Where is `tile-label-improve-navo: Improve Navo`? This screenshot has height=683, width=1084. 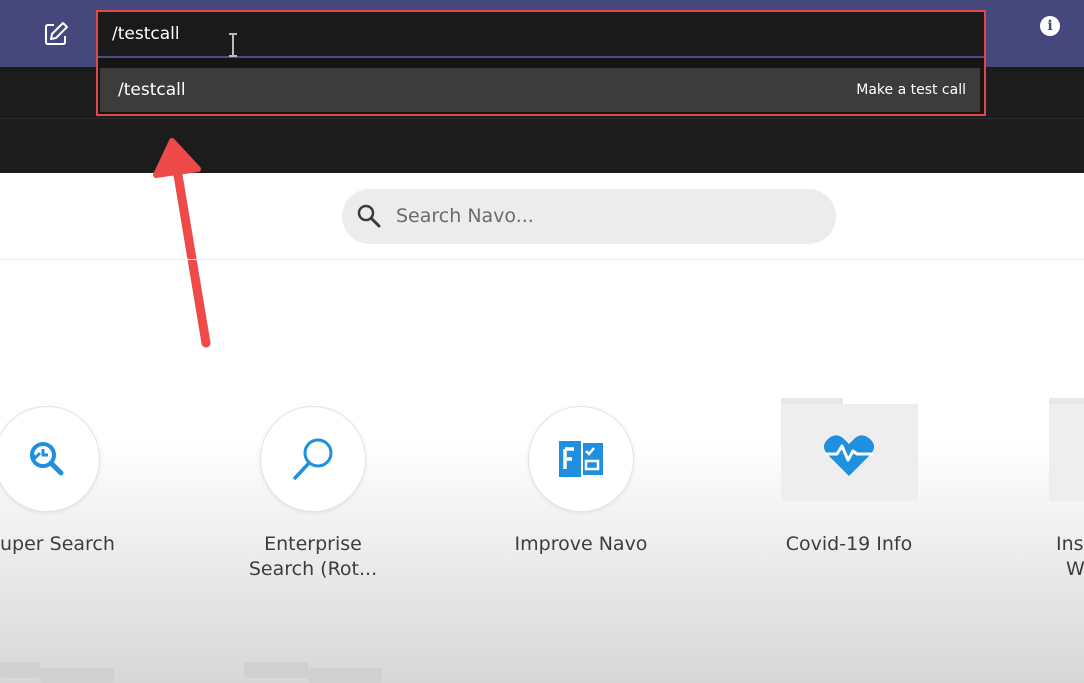
tile-label-improve-navo: Improve Navo is located at coordinates (581, 544).